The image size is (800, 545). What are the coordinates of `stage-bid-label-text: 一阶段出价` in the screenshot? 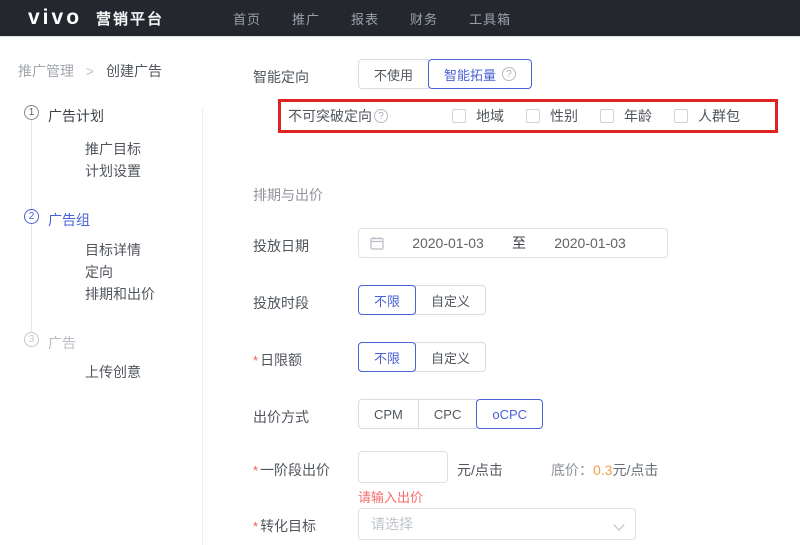 It's located at (295, 470).